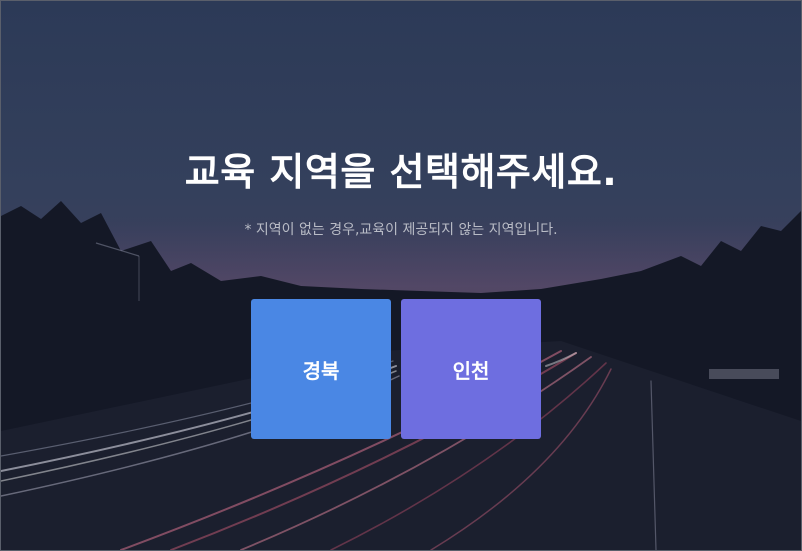 This screenshot has width=802, height=551. I want to click on page-title: 교육 지역을 선택해주세요., so click(401, 172).